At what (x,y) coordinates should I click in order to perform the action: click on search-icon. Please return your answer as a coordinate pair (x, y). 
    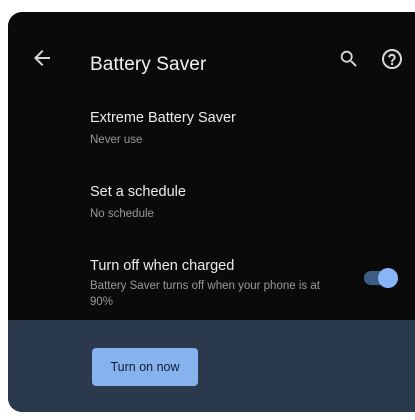
    Looking at the image, I should click on (348, 58).